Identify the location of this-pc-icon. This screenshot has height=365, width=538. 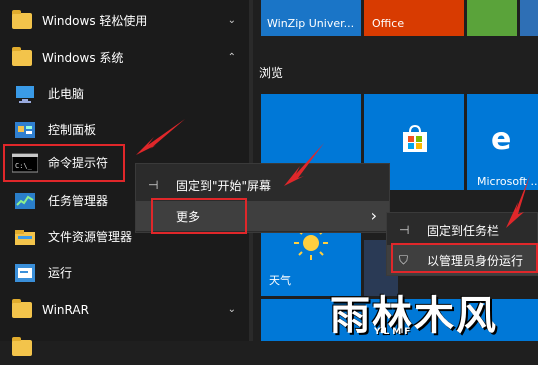
(25, 94).